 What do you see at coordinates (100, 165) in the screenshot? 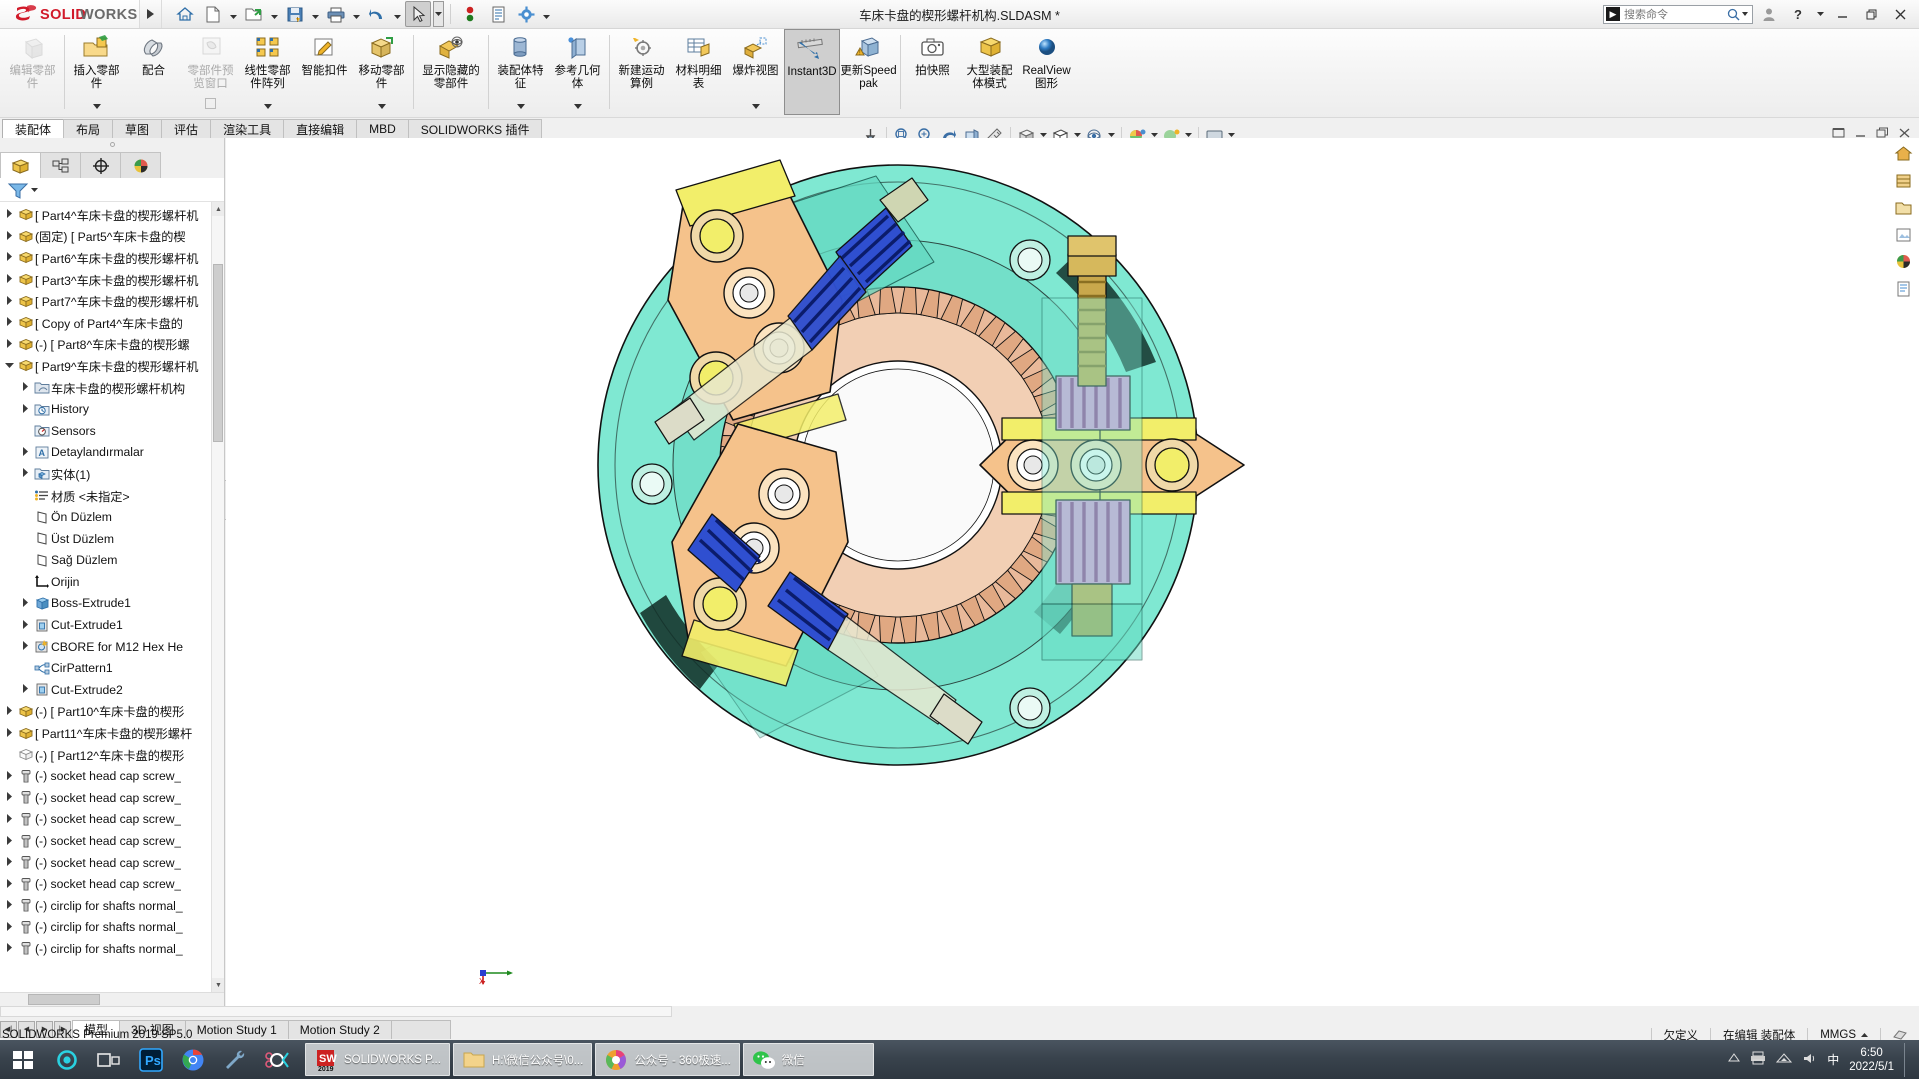
I see `configuration-manager-tab` at bounding box center [100, 165].